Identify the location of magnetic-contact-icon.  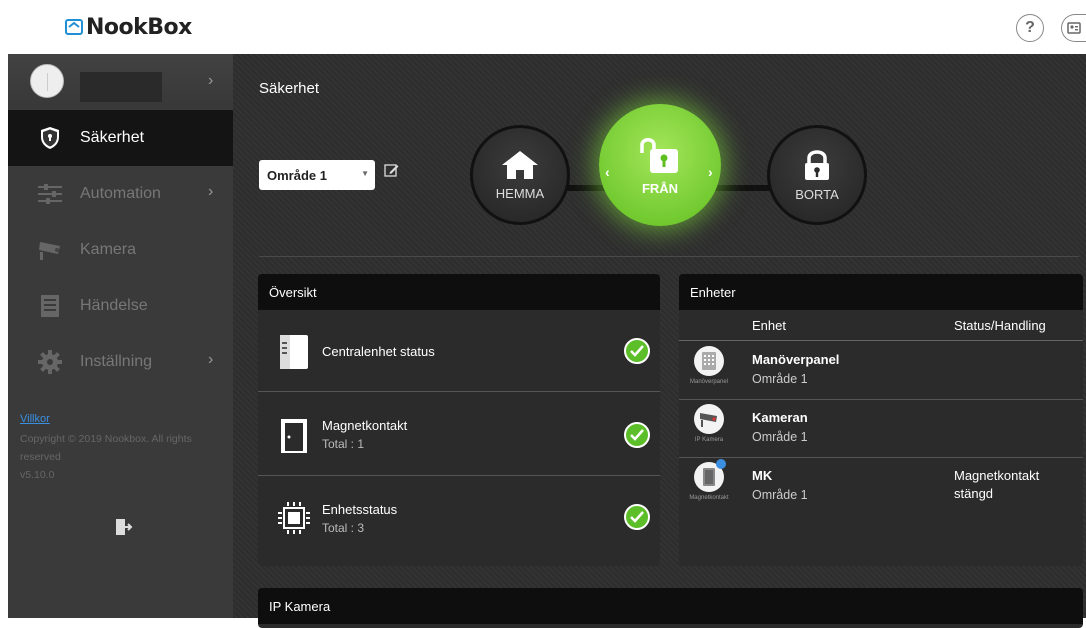
(710, 475).